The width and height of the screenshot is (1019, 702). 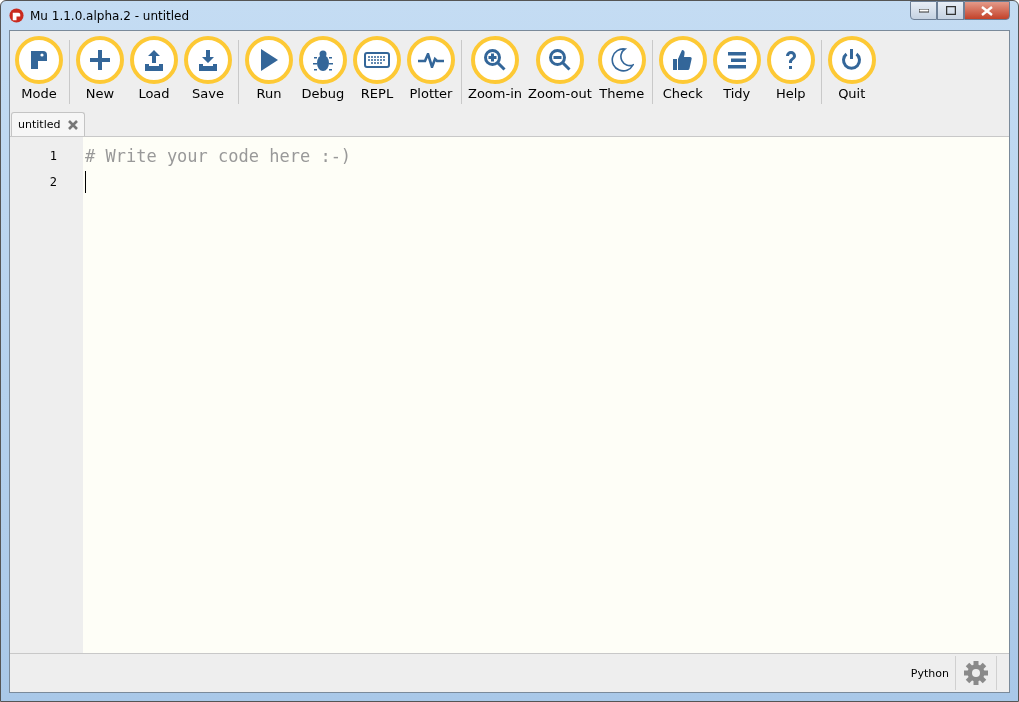 I want to click on settings-button, so click(x=976, y=673).